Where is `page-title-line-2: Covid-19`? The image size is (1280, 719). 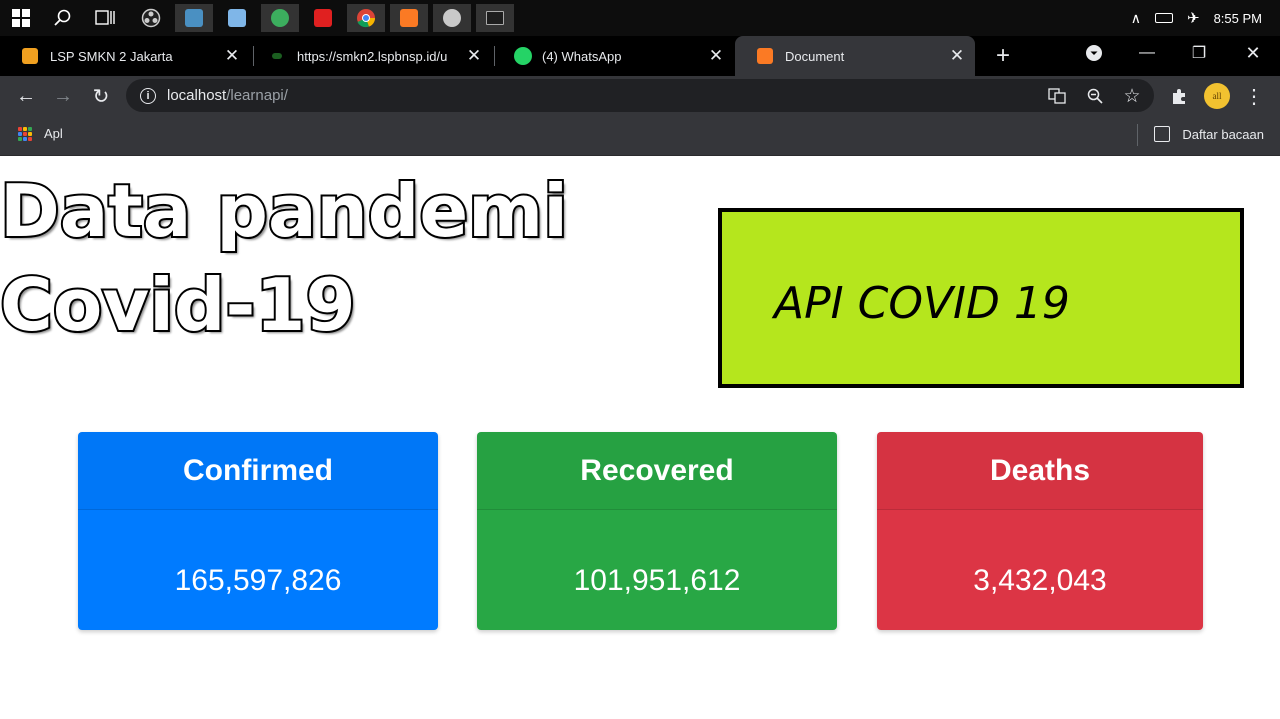
page-title-line-2: Covid-19 is located at coordinates (179, 305).